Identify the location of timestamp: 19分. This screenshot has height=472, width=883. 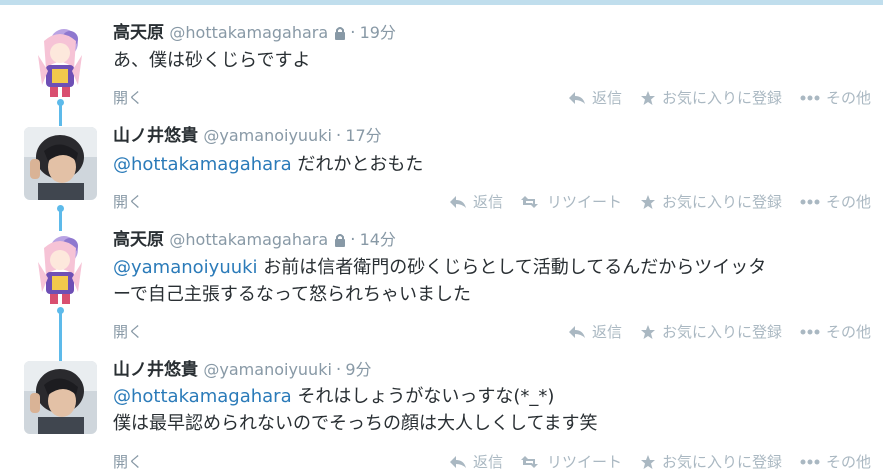
(378, 32).